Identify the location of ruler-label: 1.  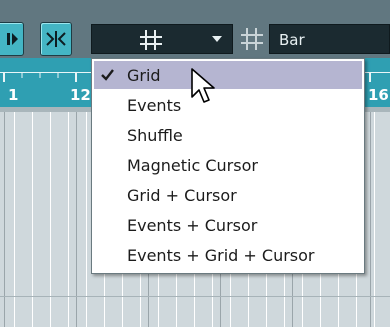
(13, 95).